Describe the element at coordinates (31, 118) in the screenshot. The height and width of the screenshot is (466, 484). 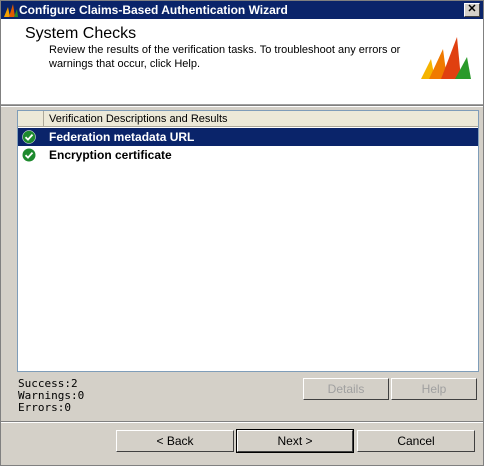
I see `grid-header-status-column` at that location.